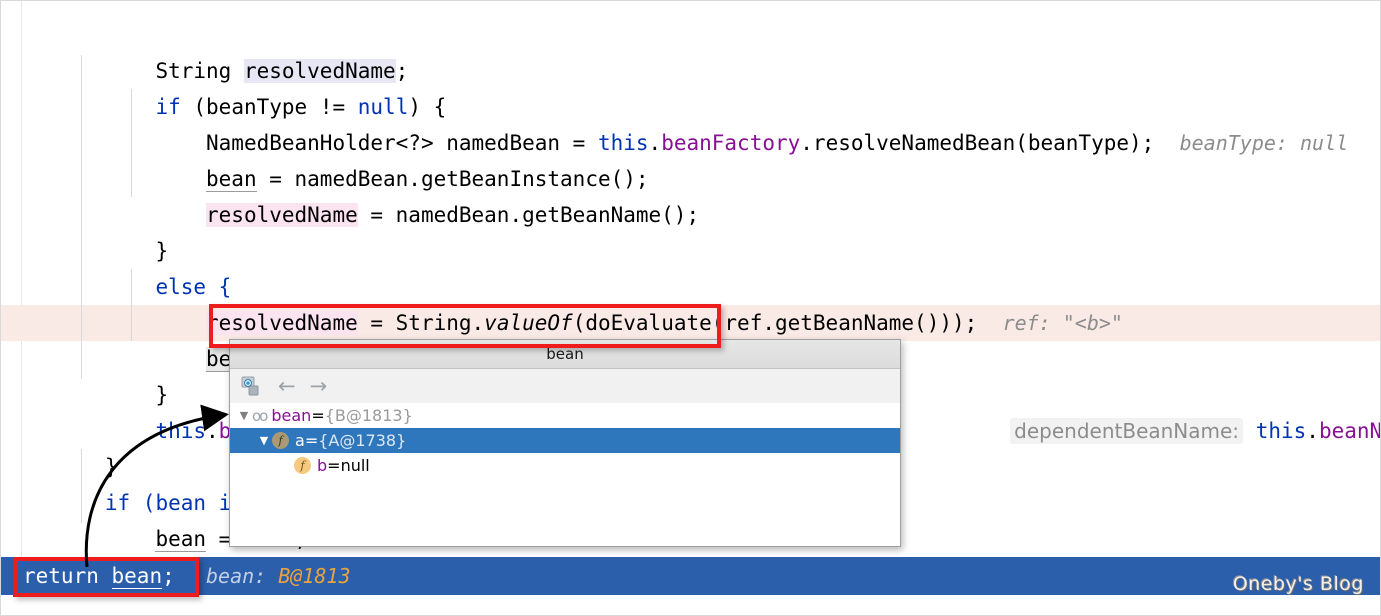 The height and width of the screenshot is (616, 1381). Describe the element at coordinates (368, 415) in the screenshot. I see `tree-node-value: {B@1813}` at that location.